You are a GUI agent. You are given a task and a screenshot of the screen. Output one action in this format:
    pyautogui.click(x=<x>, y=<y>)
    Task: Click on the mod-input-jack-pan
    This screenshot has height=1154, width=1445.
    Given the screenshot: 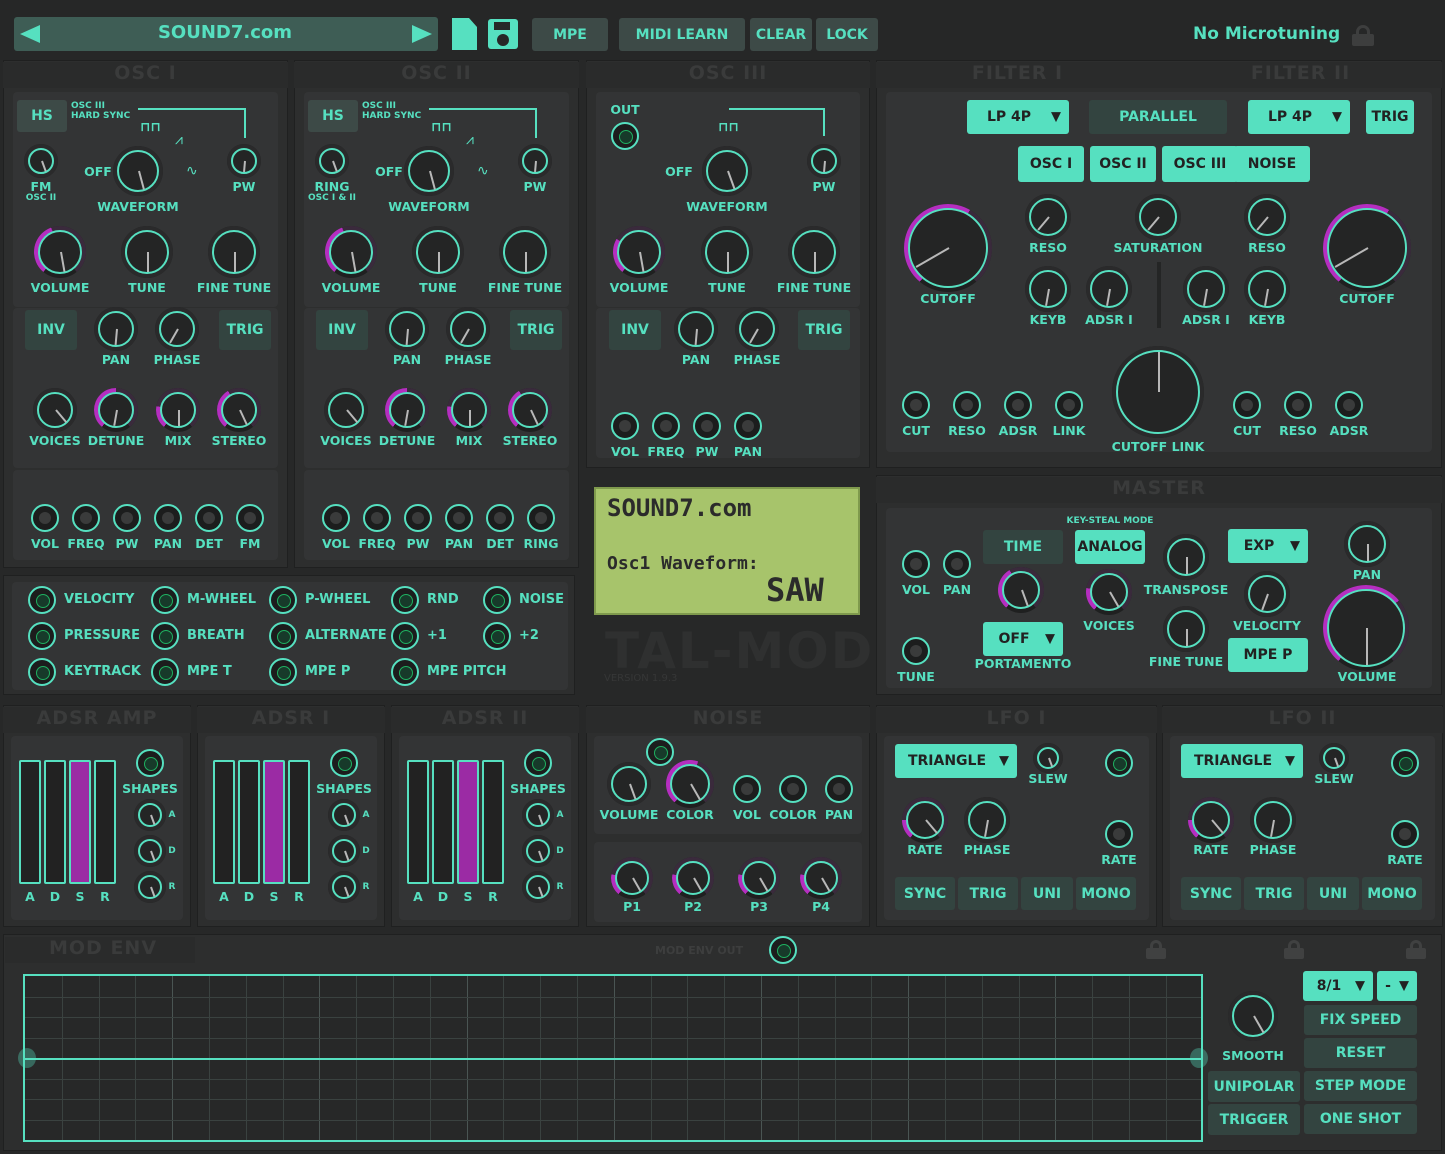 What is the action you would take?
    pyautogui.click(x=168, y=518)
    